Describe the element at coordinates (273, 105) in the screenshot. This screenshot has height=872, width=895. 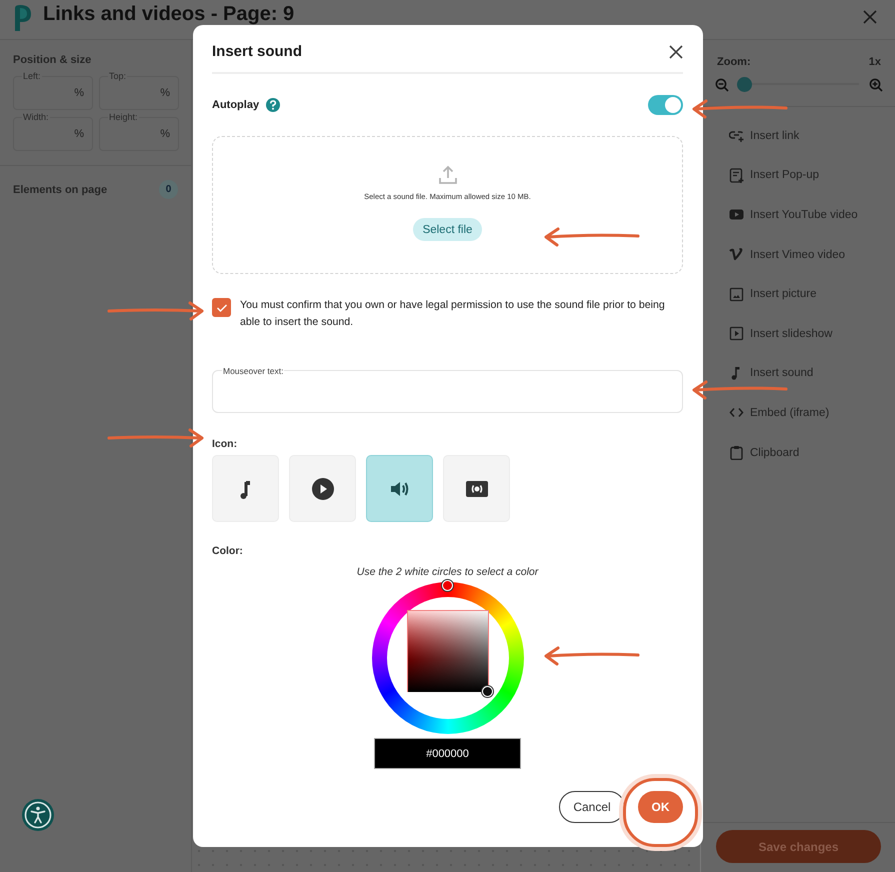
I see `help-icon` at that location.